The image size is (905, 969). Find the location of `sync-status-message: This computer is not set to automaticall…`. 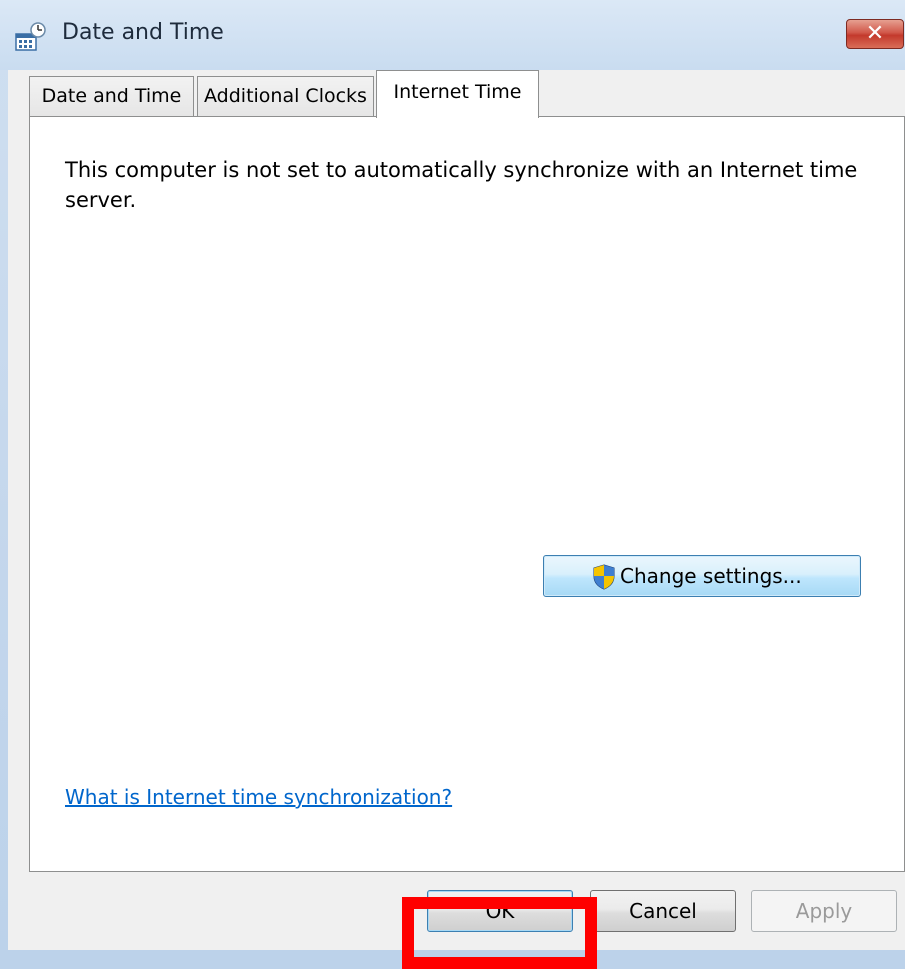

sync-status-message: This computer is not set to automaticall… is located at coordinates (461, 185).